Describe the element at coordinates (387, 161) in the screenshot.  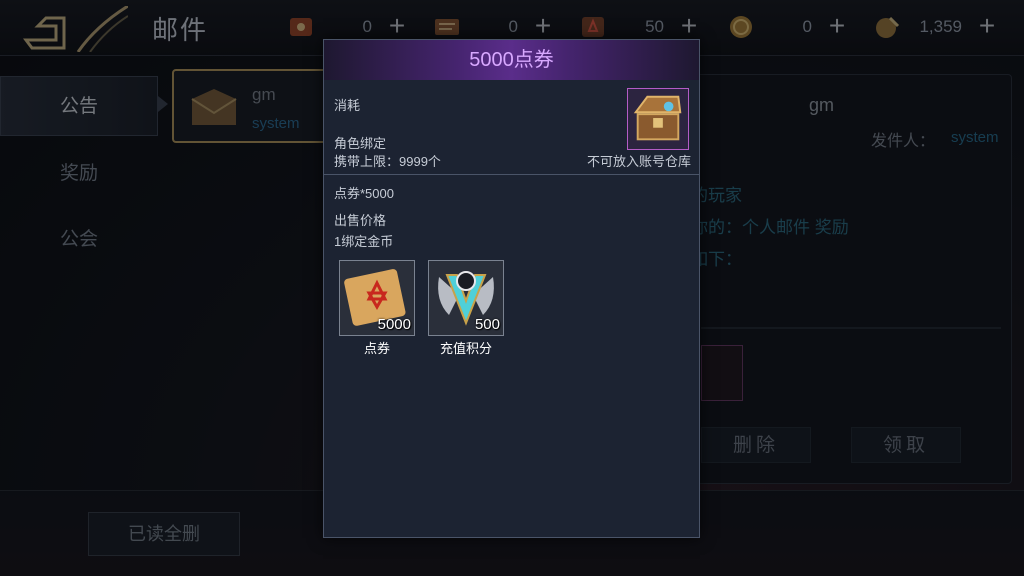
I see `item-carry-limit: 携带上限：9999个` at that location.